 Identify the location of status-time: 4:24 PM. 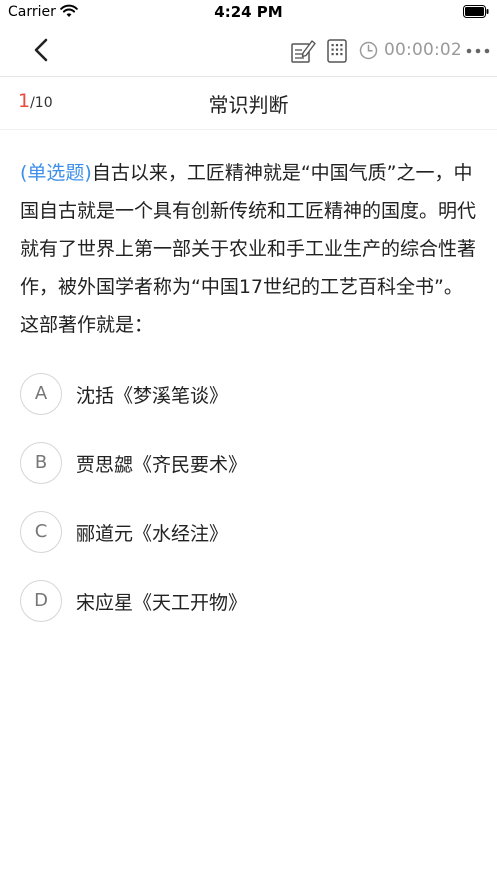
(248, 12).